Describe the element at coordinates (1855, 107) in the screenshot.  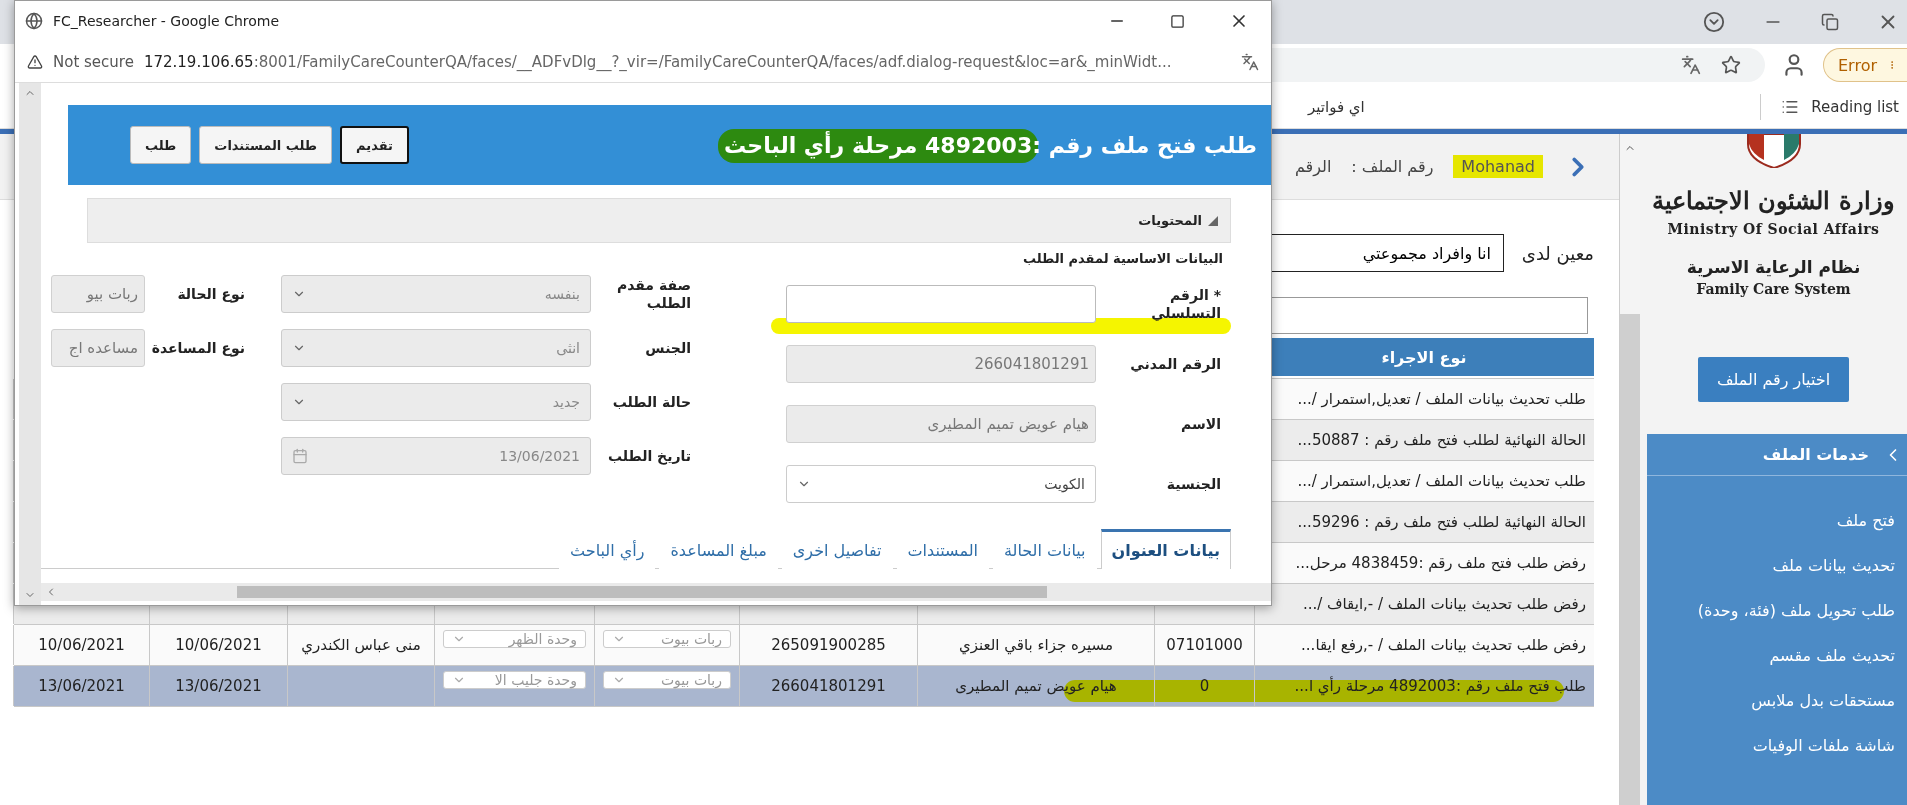
I see `reading-list-link: Reading list` at that location.